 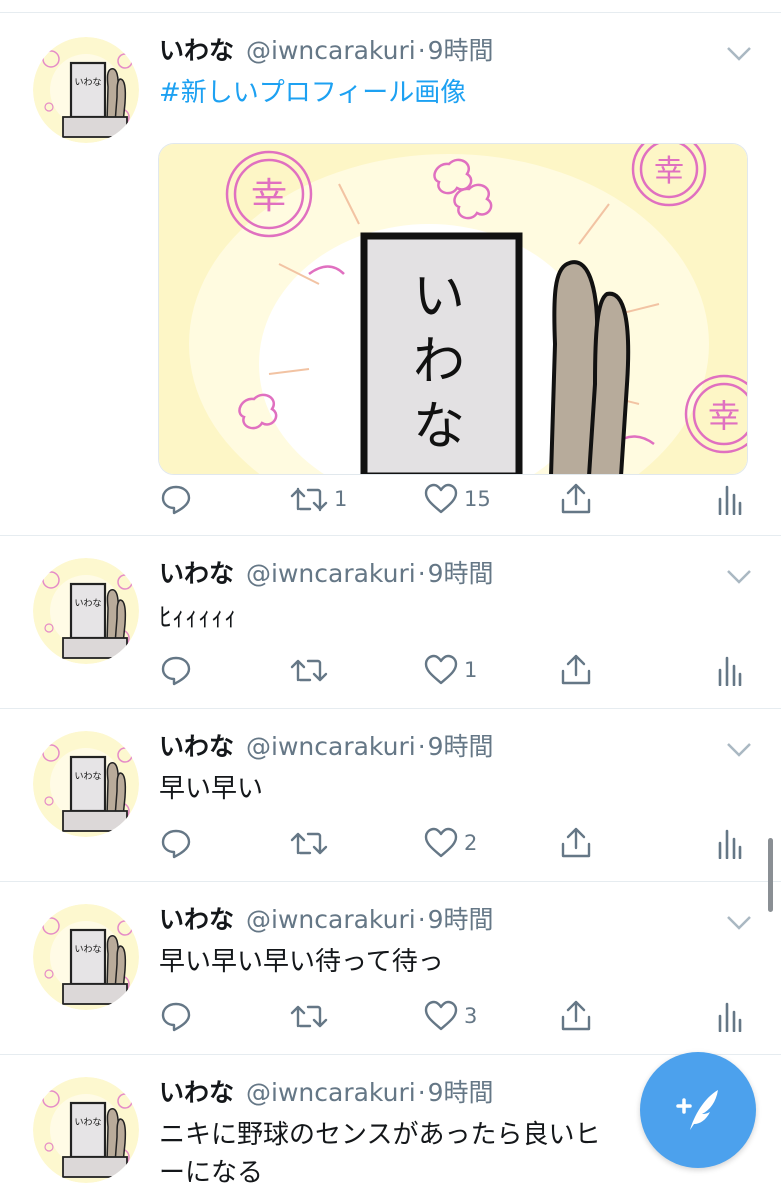 I want to click on like-button: 2, so click(x=450, y=843).